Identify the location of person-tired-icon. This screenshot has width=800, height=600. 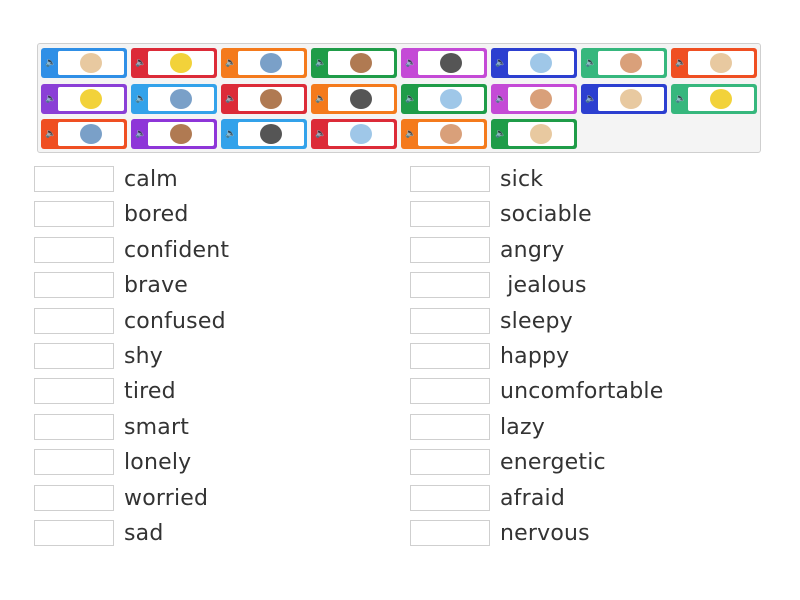
(541, 99).